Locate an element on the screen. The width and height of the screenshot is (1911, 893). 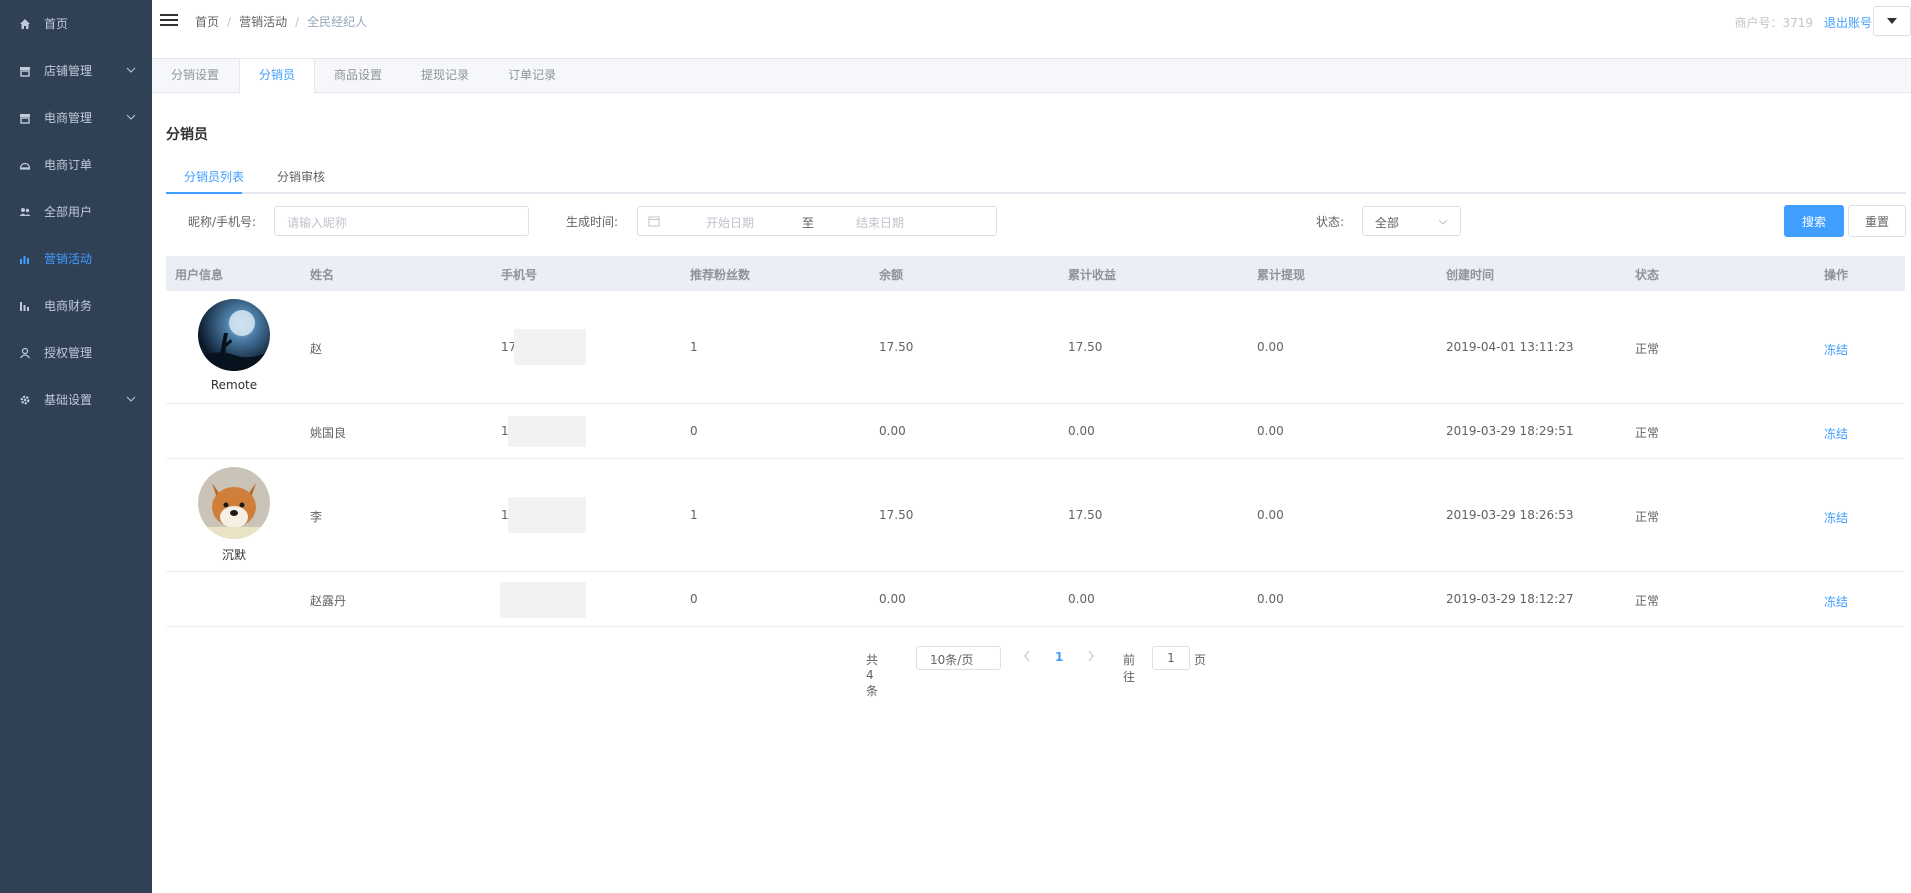
sidebar-item-label: 电商订单 is located at coordinates (68, 165).